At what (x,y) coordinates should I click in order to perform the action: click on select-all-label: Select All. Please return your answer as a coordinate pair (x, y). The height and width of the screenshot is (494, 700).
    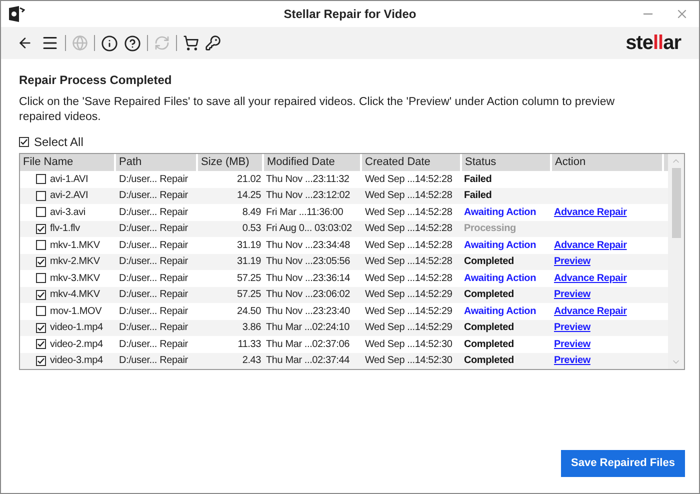
    Looking at the image, I should click on (59, 142).